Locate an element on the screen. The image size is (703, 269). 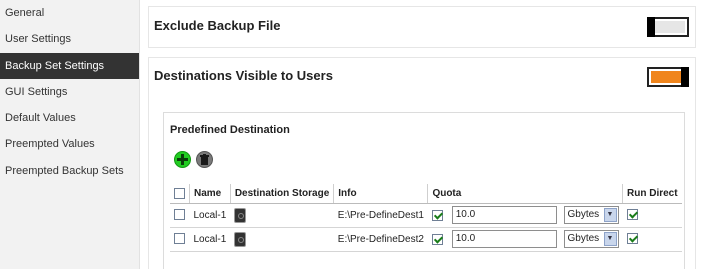
column-header-info: Info is located at coordinates (380, 194).